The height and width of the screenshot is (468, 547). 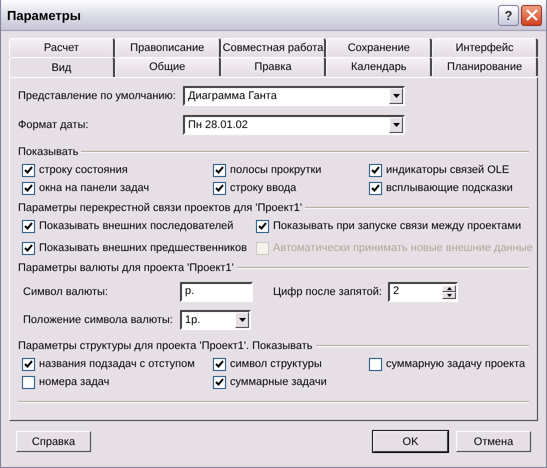 What do you see at coordinates (62, 67) in the screenshot?
I see `tab: Вид` at bounding box center [62, 67].